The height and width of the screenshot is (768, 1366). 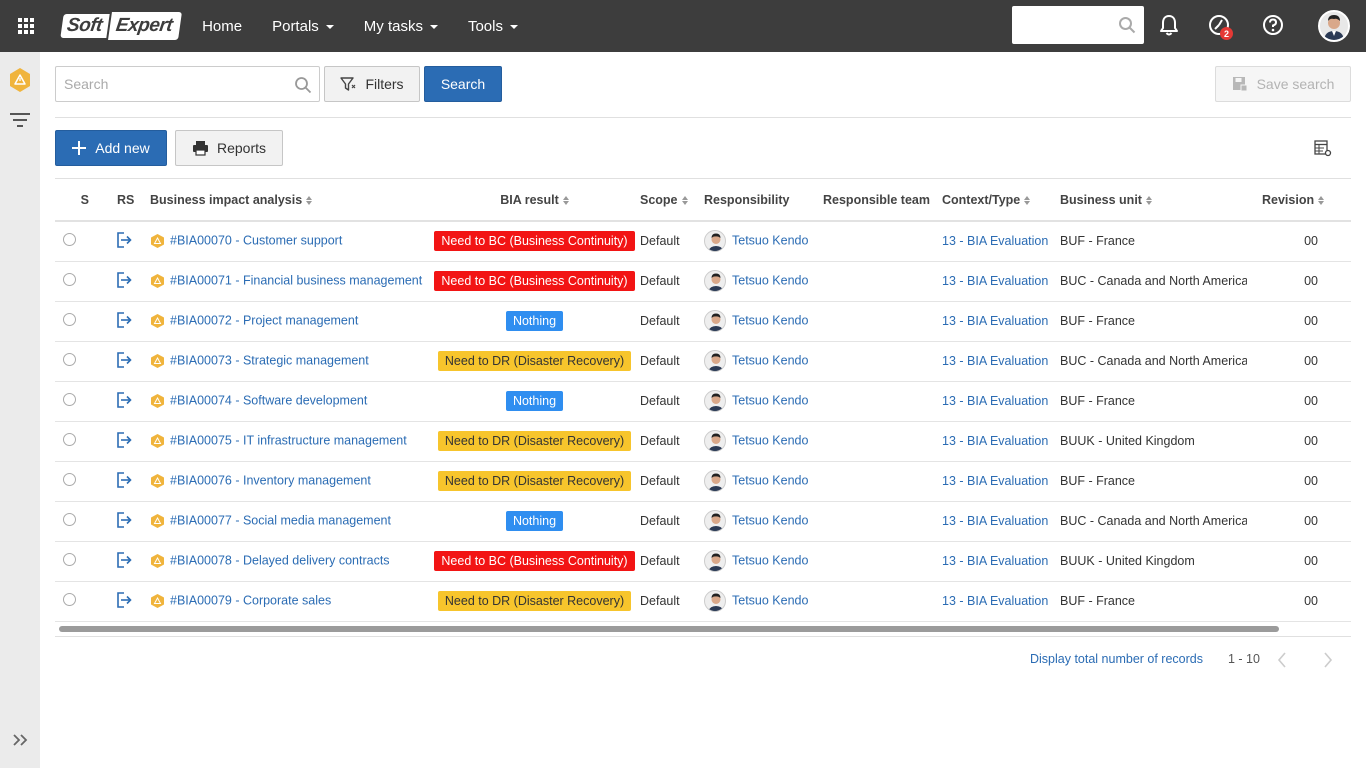 What do you see at coordinates (269, 360) in the screenshot?
I see `bia-record-link: #BIA00073 - Strategic management` at bounding box center [269, 360].